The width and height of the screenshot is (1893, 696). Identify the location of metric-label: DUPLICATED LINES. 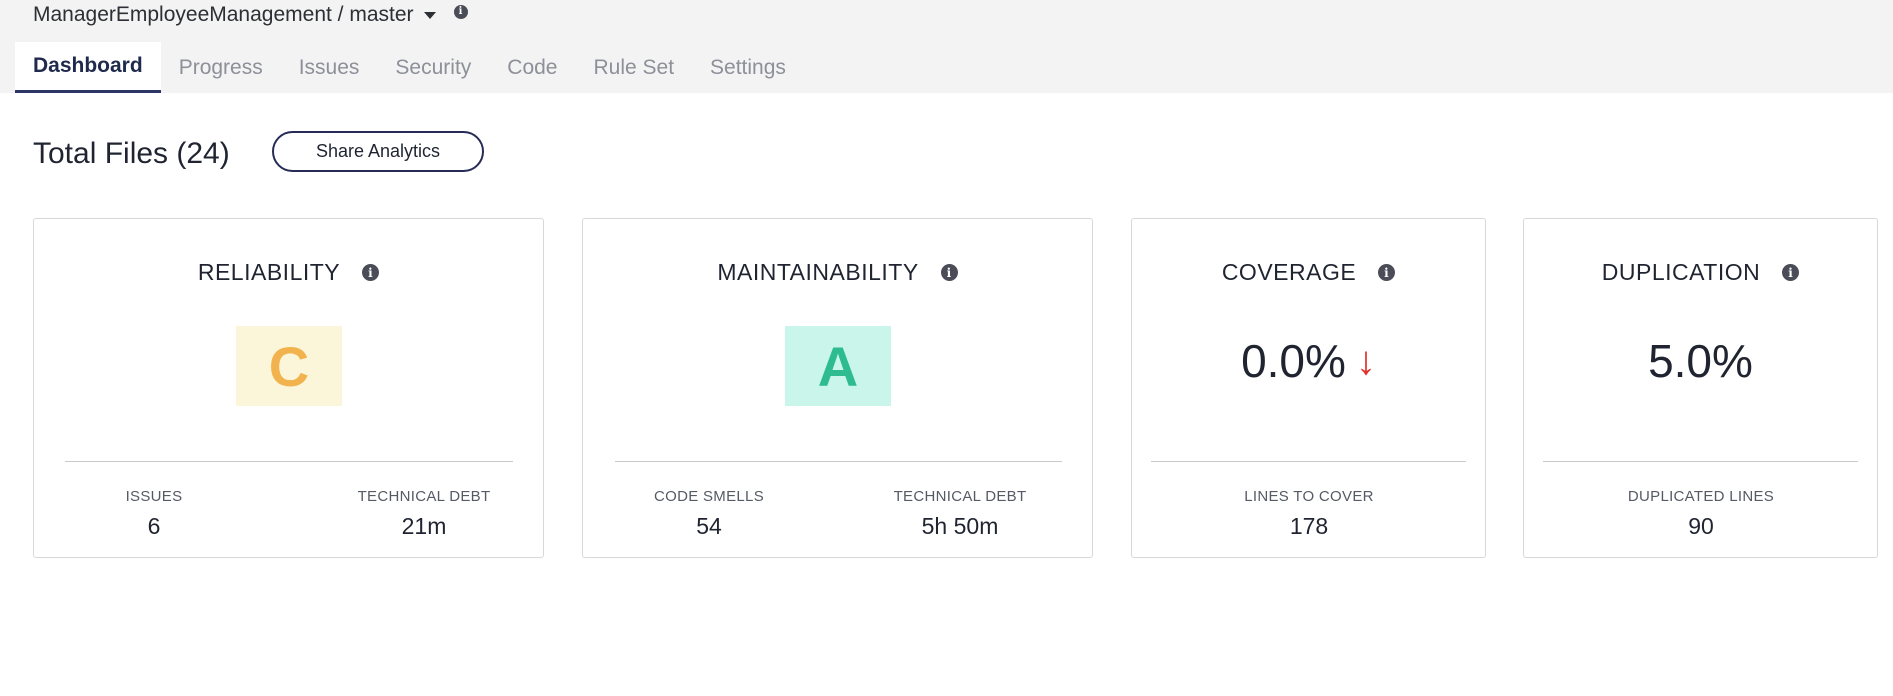
(1701, 496).